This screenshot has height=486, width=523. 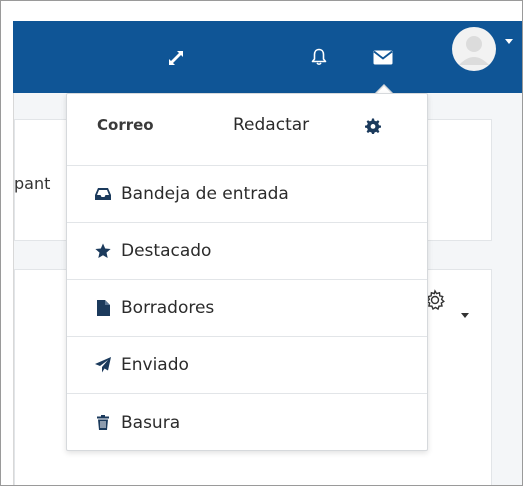 I want to click on menu-item-label: Basura, so click(x=151, y=422).